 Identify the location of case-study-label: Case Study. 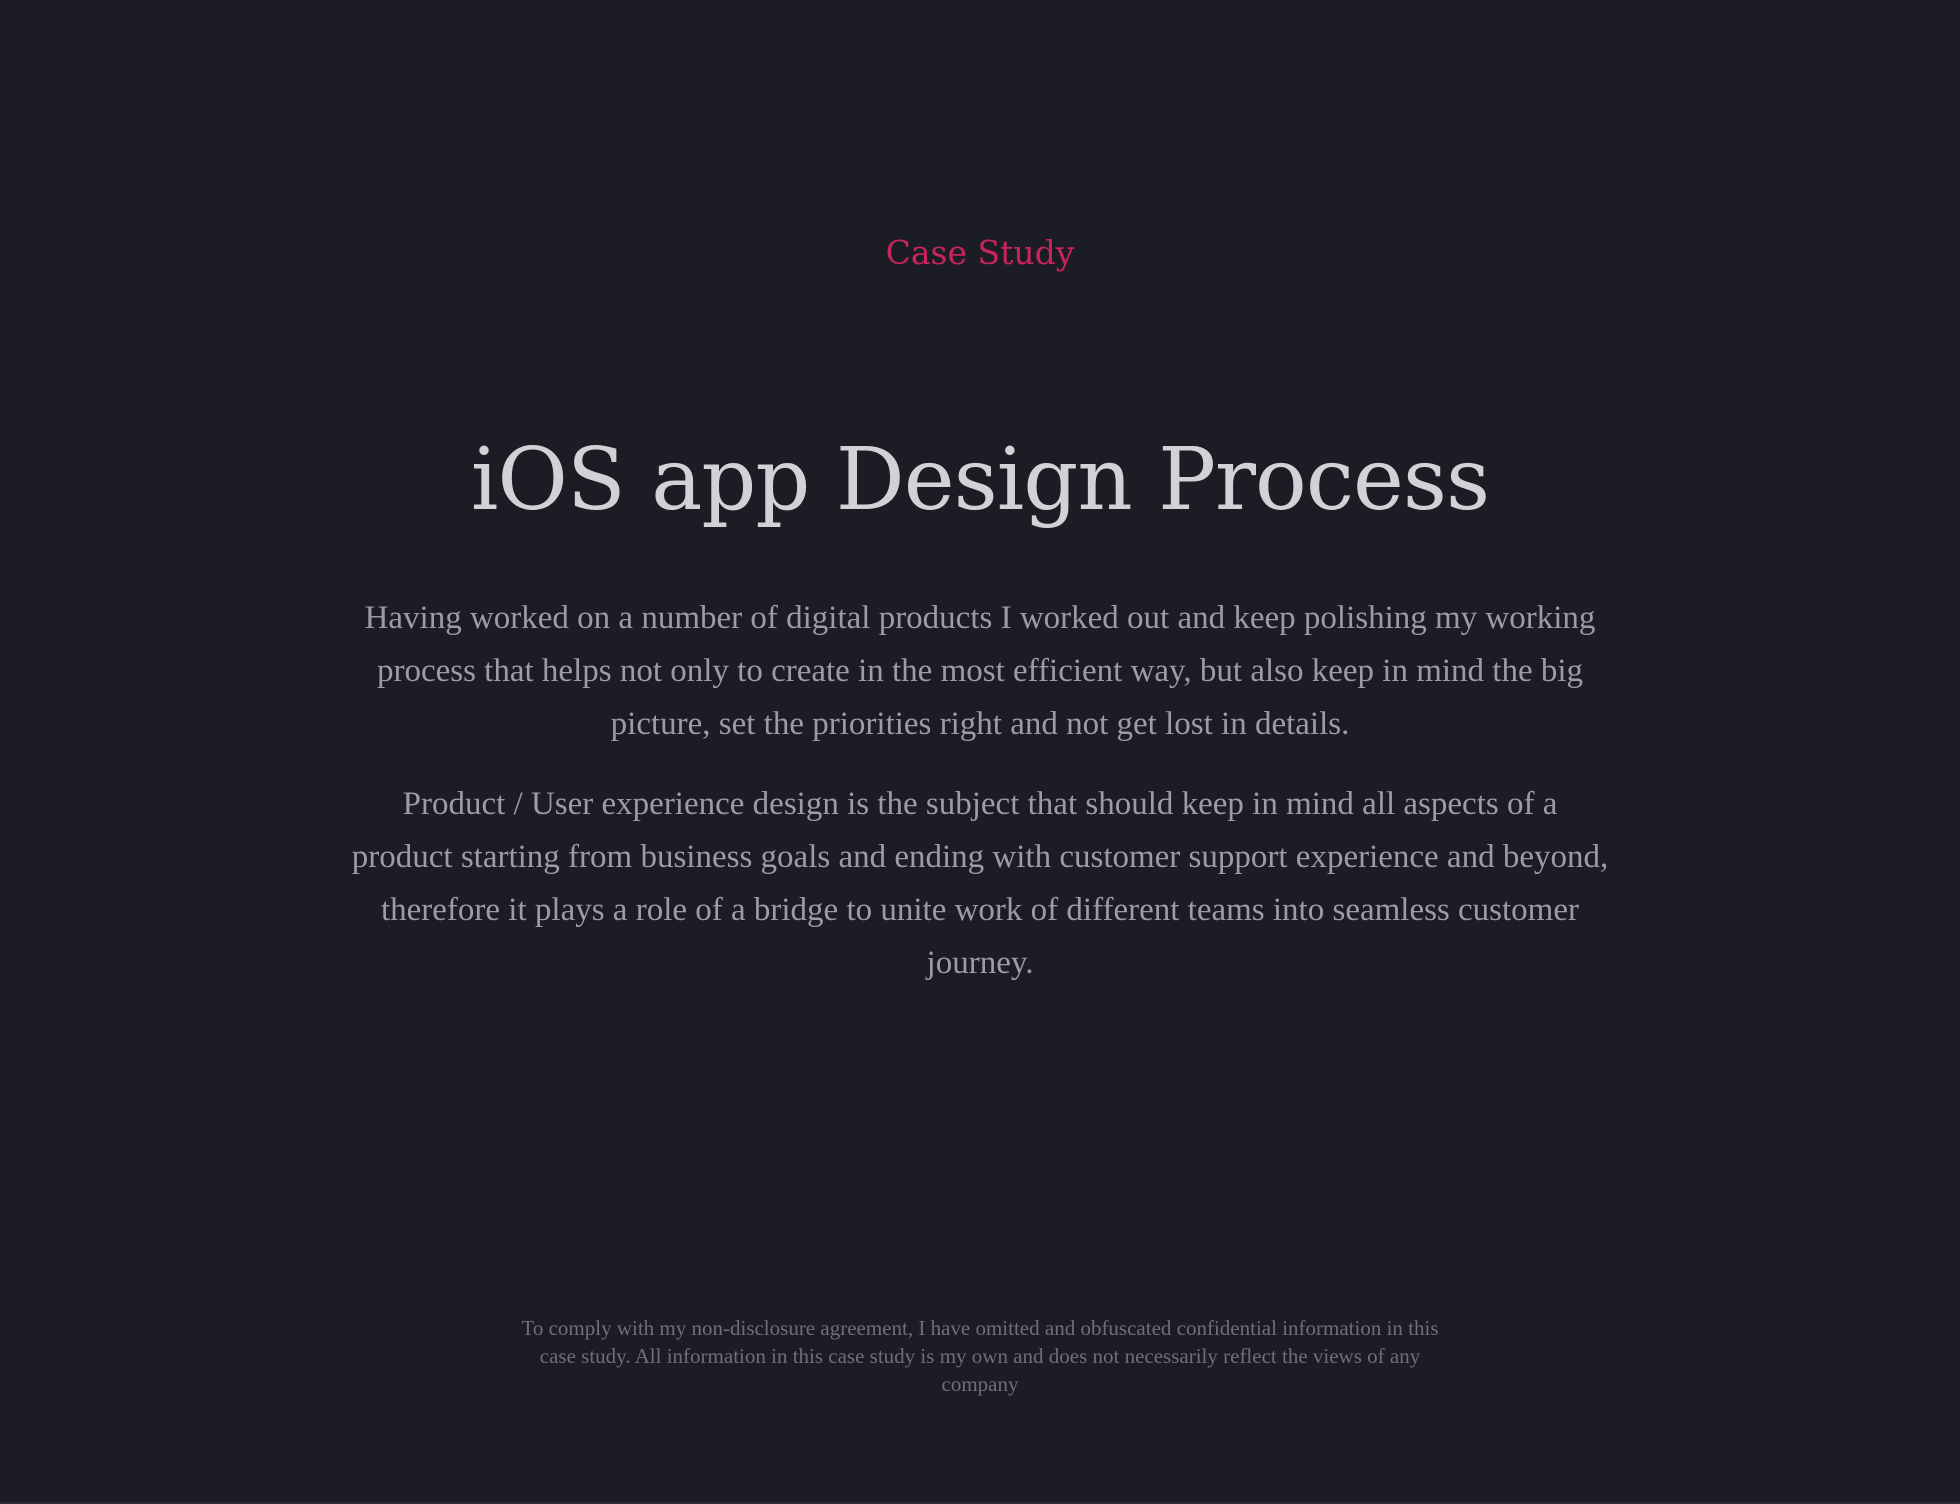
(980, 252).